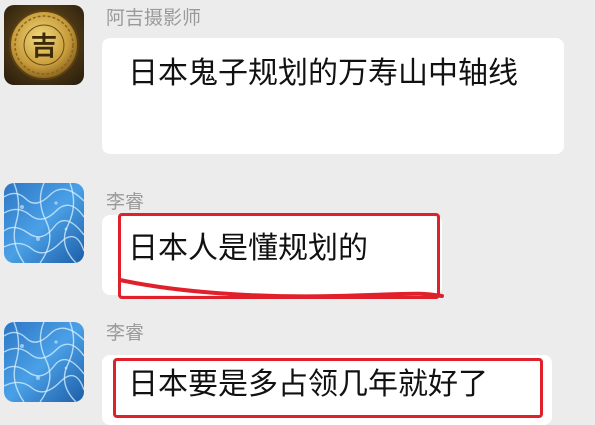 This screenshot has width=595, height=425. What do you see at coordinates (281, 288) in the screenshot?
I see `red-underline-annotation` at bounding box center [281, 288].